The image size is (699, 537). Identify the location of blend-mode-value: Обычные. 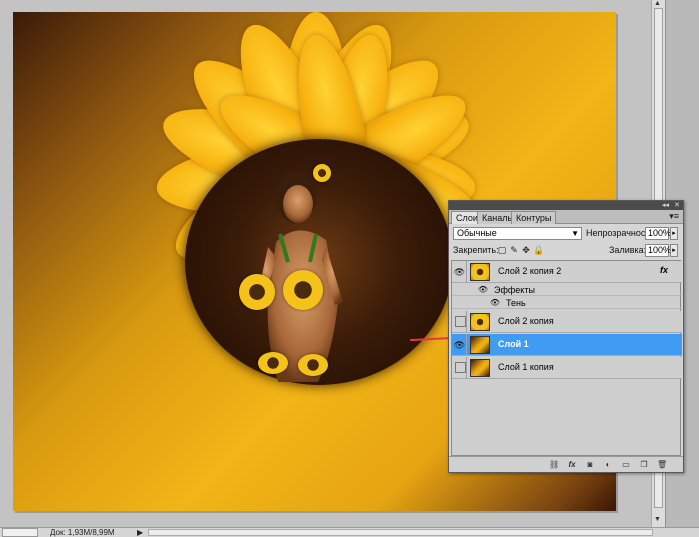
(477, 233).